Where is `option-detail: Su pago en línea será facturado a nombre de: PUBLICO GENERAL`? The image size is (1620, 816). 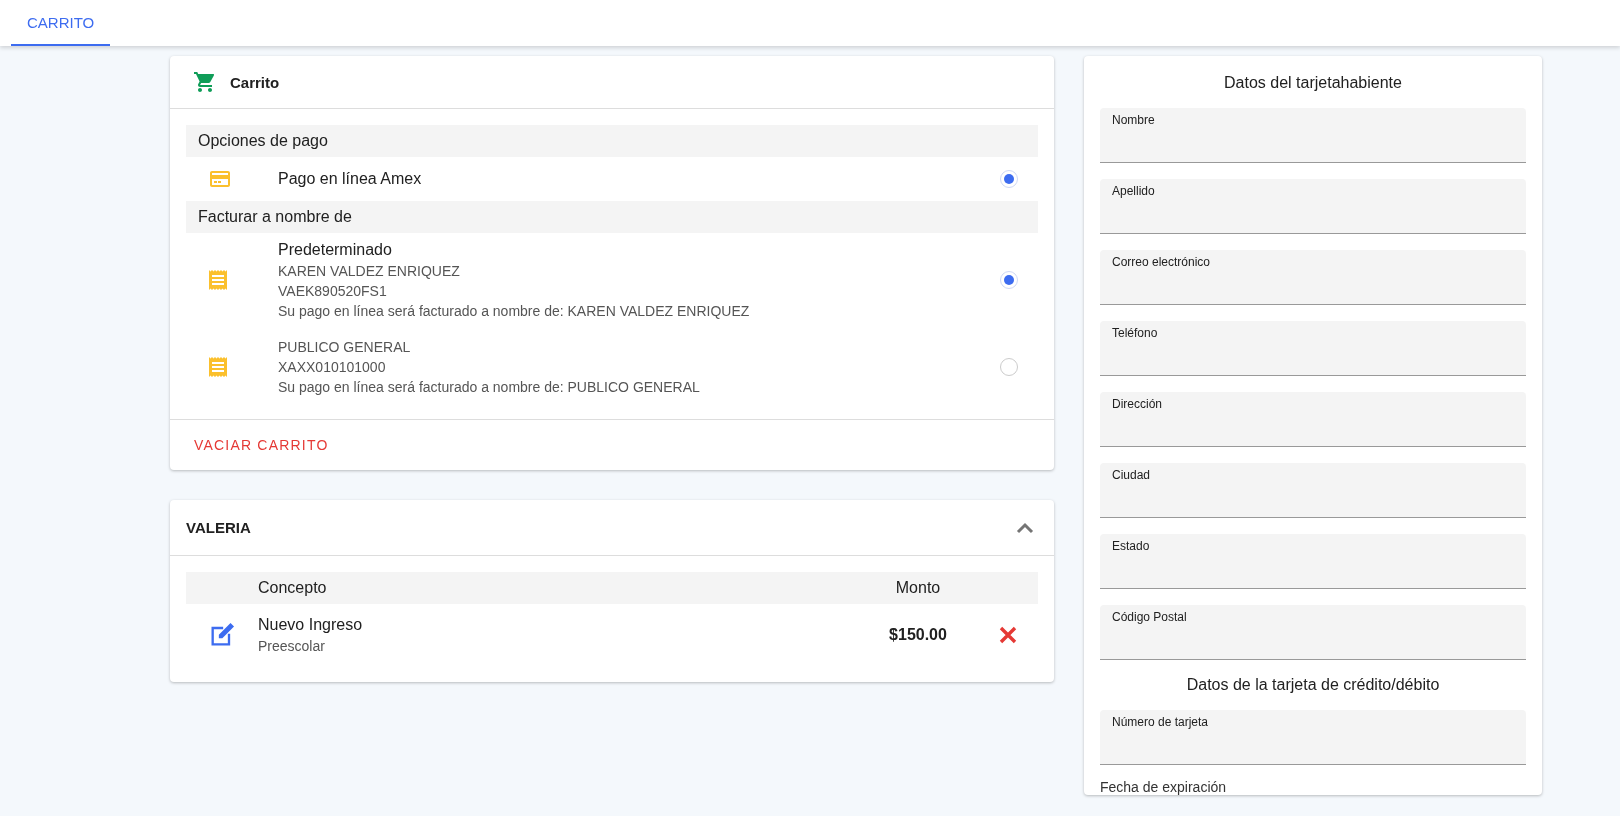
option-detail: Su pago en línea será facturado a nombre de: PUBLICO GENERAL is located at coordinates (489, 387).